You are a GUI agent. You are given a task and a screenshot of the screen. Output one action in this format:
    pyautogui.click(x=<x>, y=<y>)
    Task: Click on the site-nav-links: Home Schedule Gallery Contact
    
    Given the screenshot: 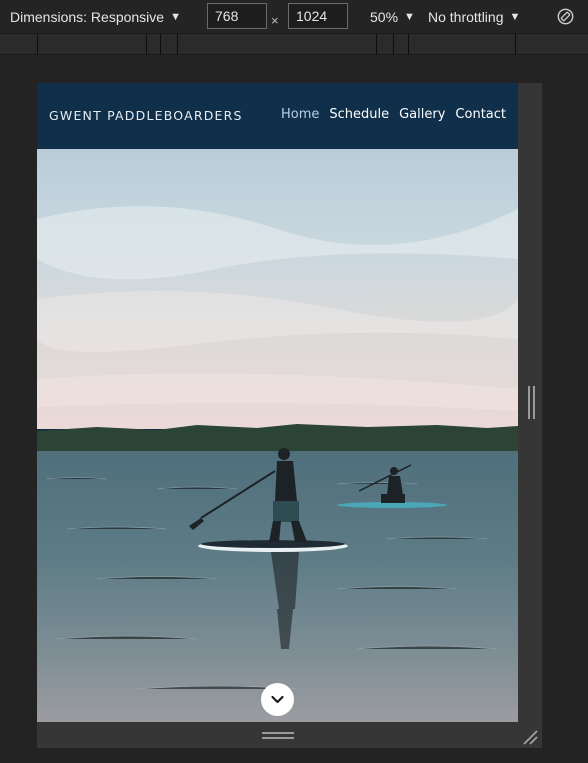 What is the action you would take?
    pyautogui.click(x=393, y=114)
    